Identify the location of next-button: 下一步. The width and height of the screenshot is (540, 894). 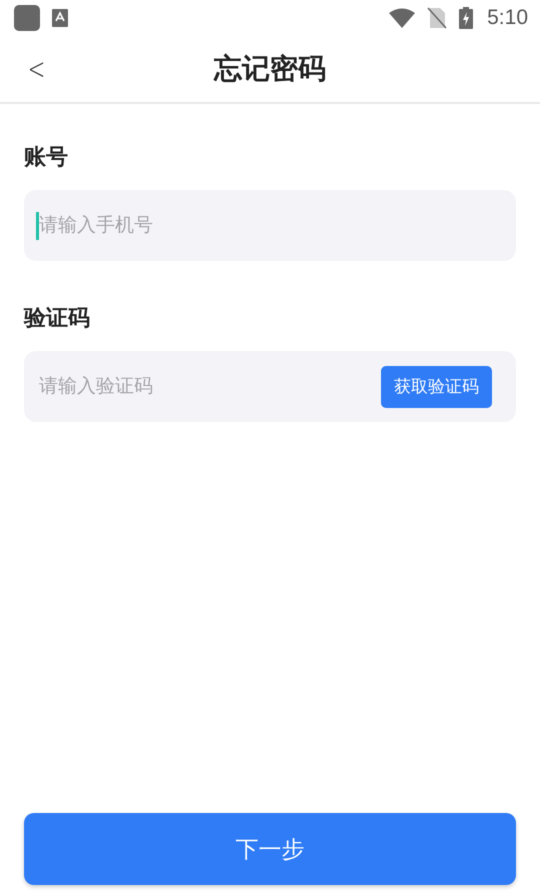
(270, 849).